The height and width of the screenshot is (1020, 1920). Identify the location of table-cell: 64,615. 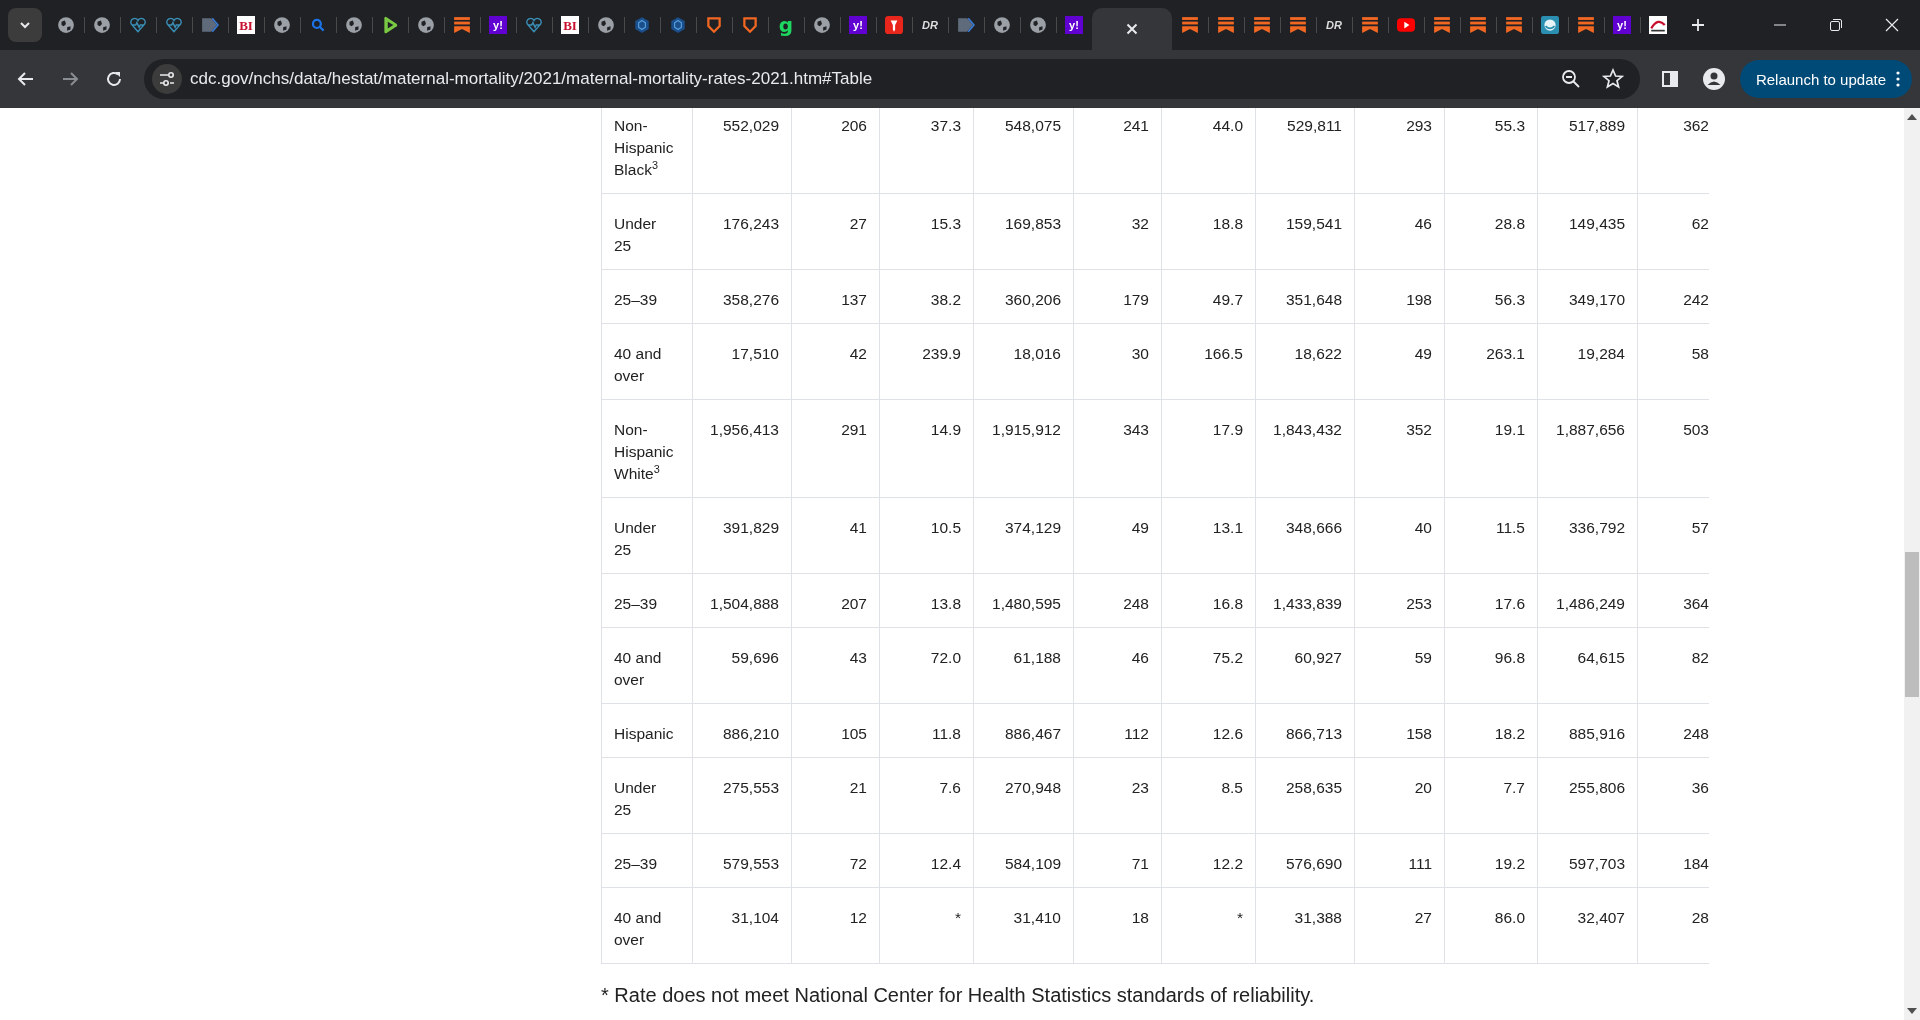
(1587, 665).